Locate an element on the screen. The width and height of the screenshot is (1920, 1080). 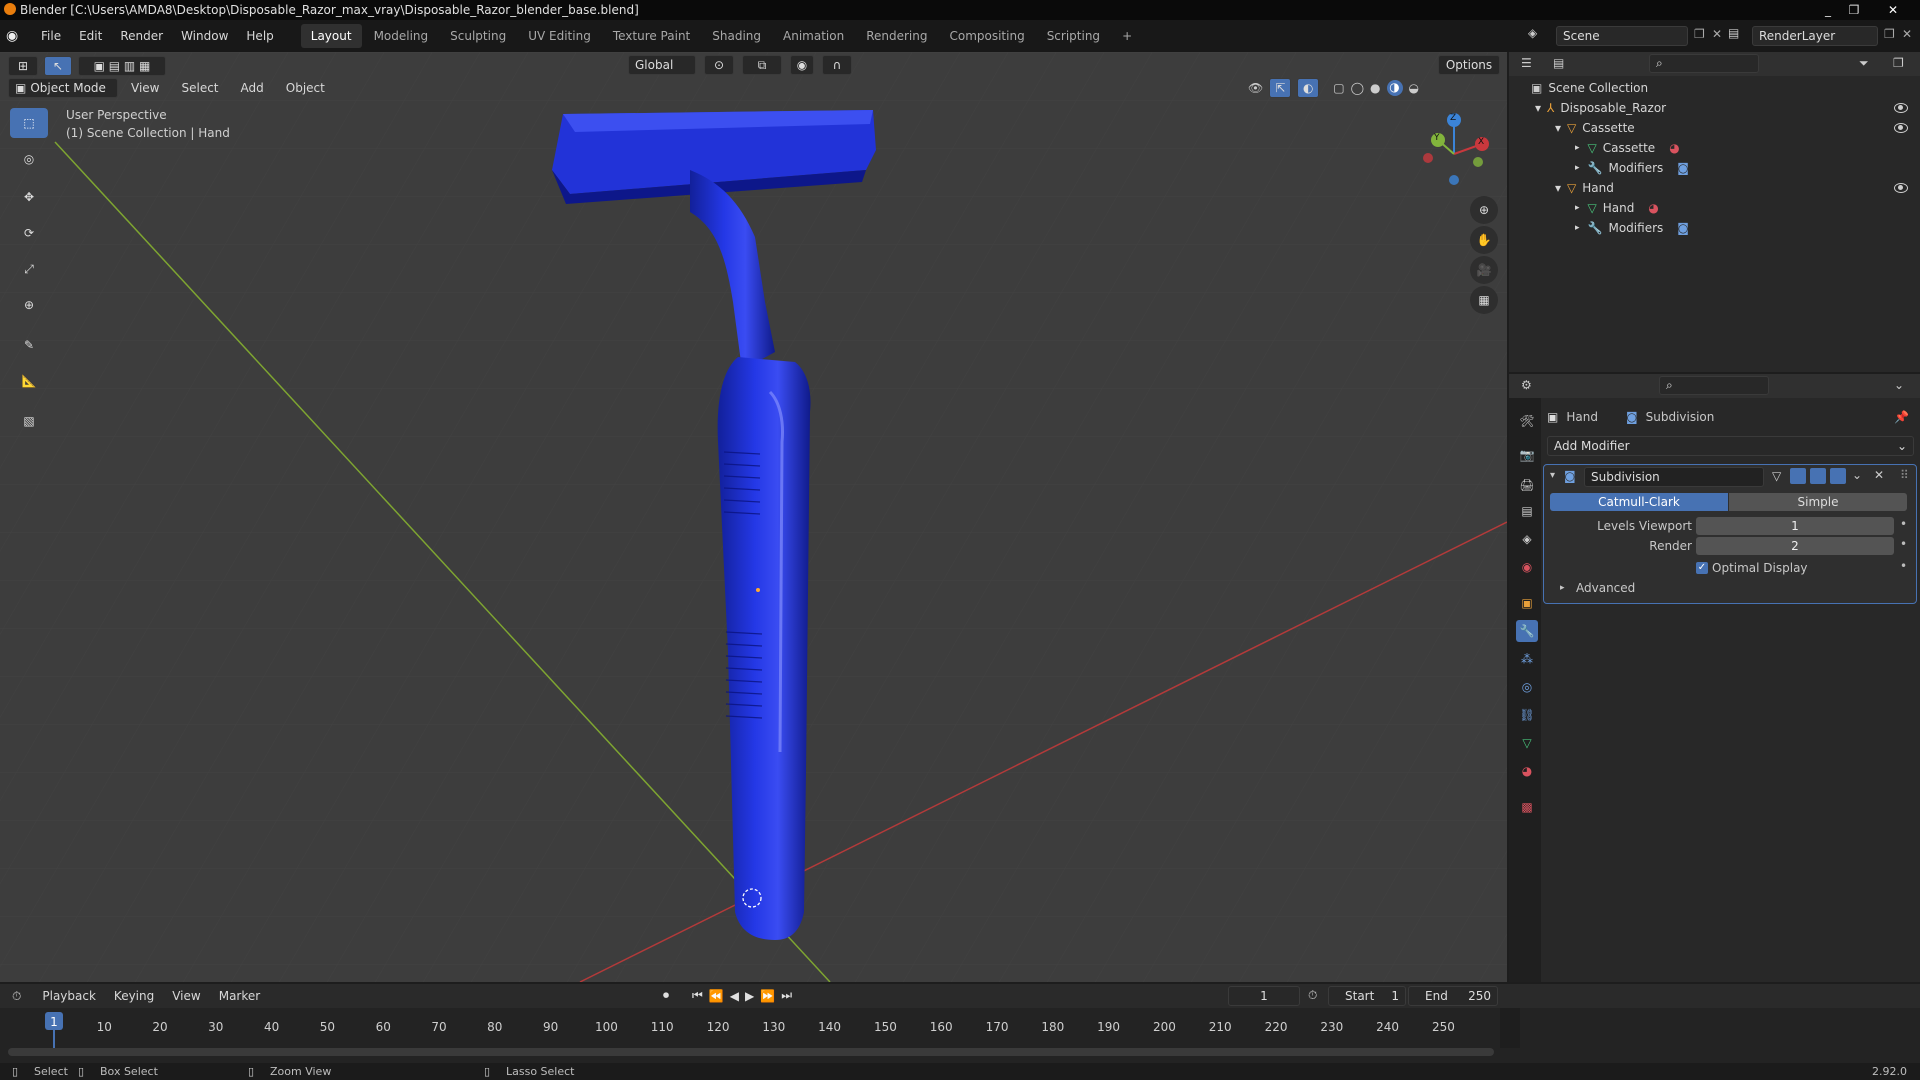
modifier-menu-icon: ⌄ is located at coordinates (1857, 475).